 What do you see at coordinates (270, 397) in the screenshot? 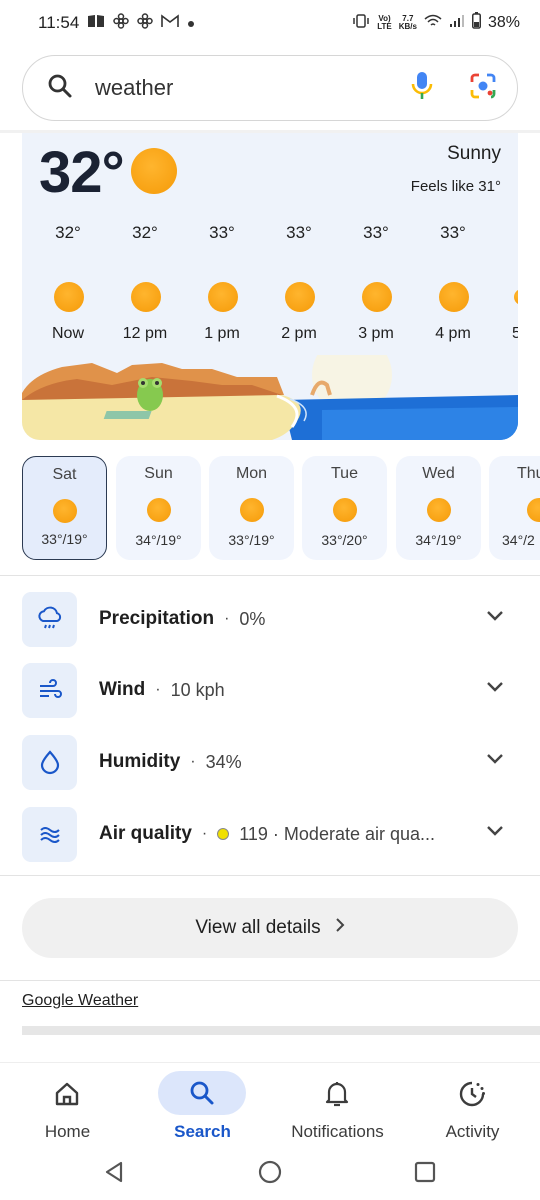
I see `beach-scene-illustration` at bounding box center [270, 397].